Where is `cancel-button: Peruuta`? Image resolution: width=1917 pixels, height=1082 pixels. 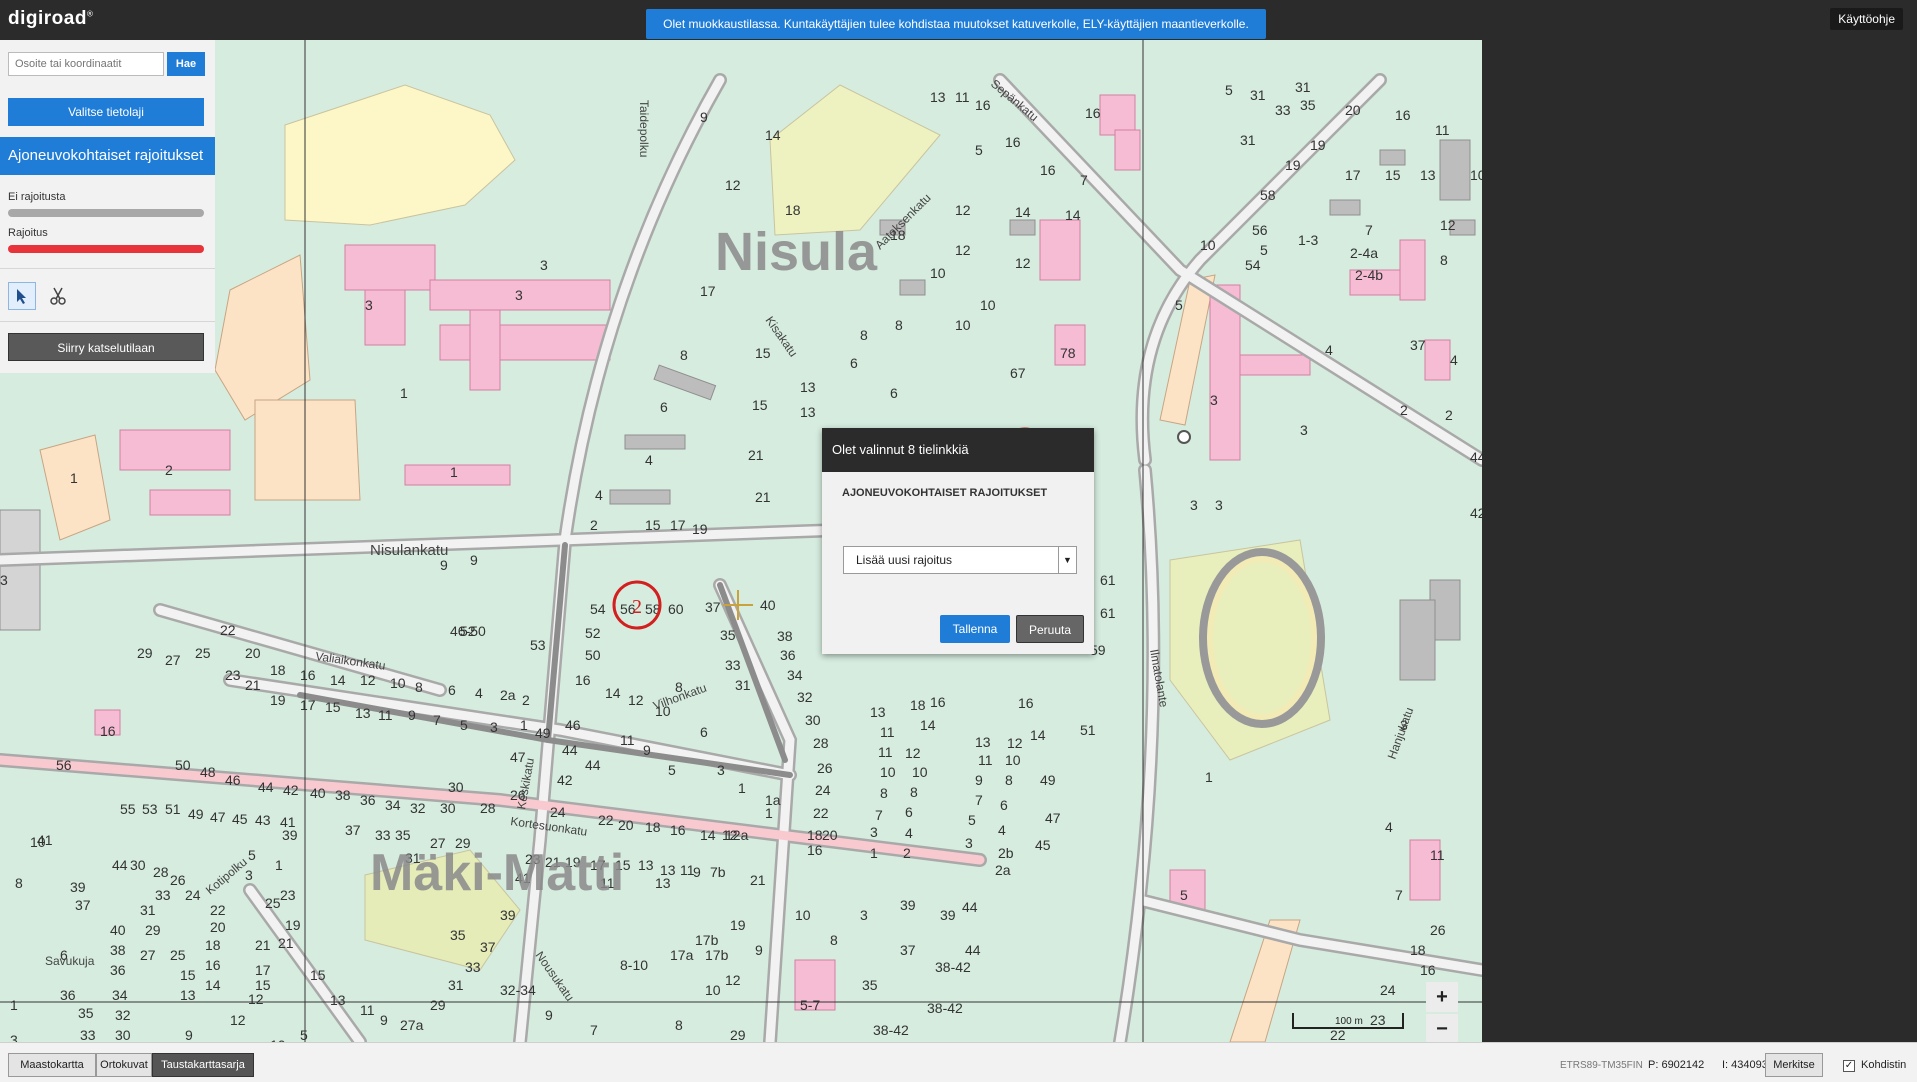 cancel-button: Peruuta is located at coordinates (1050, 629).